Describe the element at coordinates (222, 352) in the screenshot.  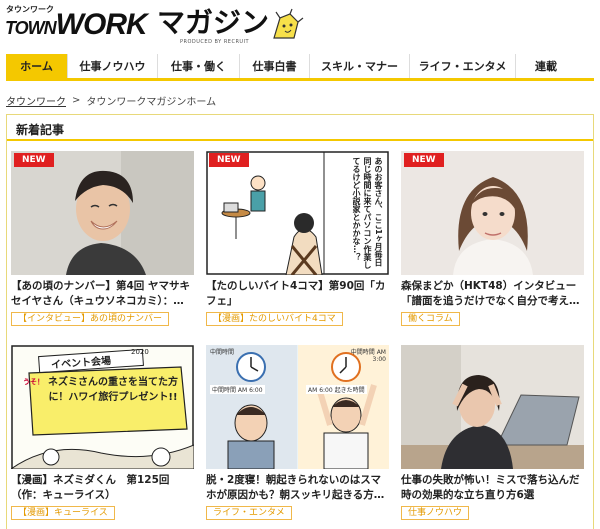
I see `clock-label-left-top: 中間時間` at that location.